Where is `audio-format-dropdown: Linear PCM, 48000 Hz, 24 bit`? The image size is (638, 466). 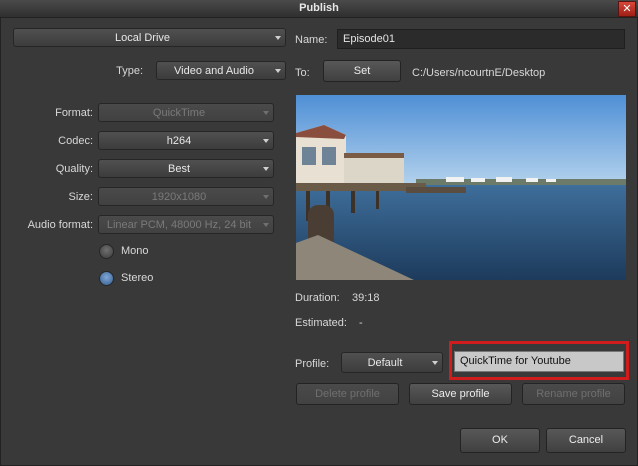
audio-format-dropdown: Linear PCM, 48000 Hz, 24 bit is located at coordinates (186, 224).